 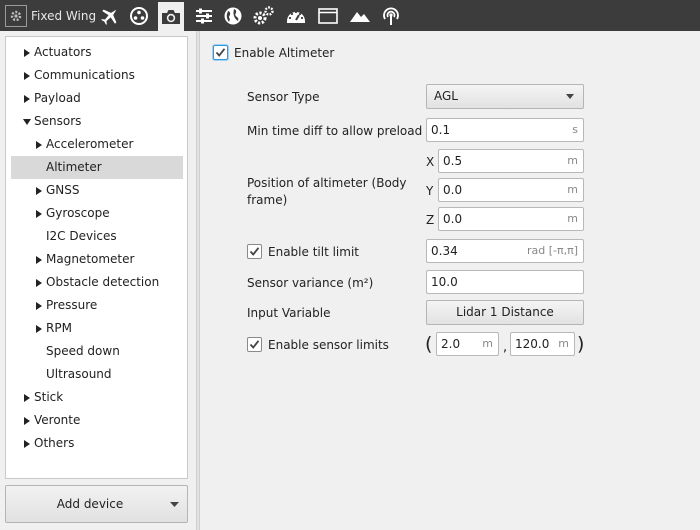 I want to click on position-x-label: X, so click(x=430, y=162).